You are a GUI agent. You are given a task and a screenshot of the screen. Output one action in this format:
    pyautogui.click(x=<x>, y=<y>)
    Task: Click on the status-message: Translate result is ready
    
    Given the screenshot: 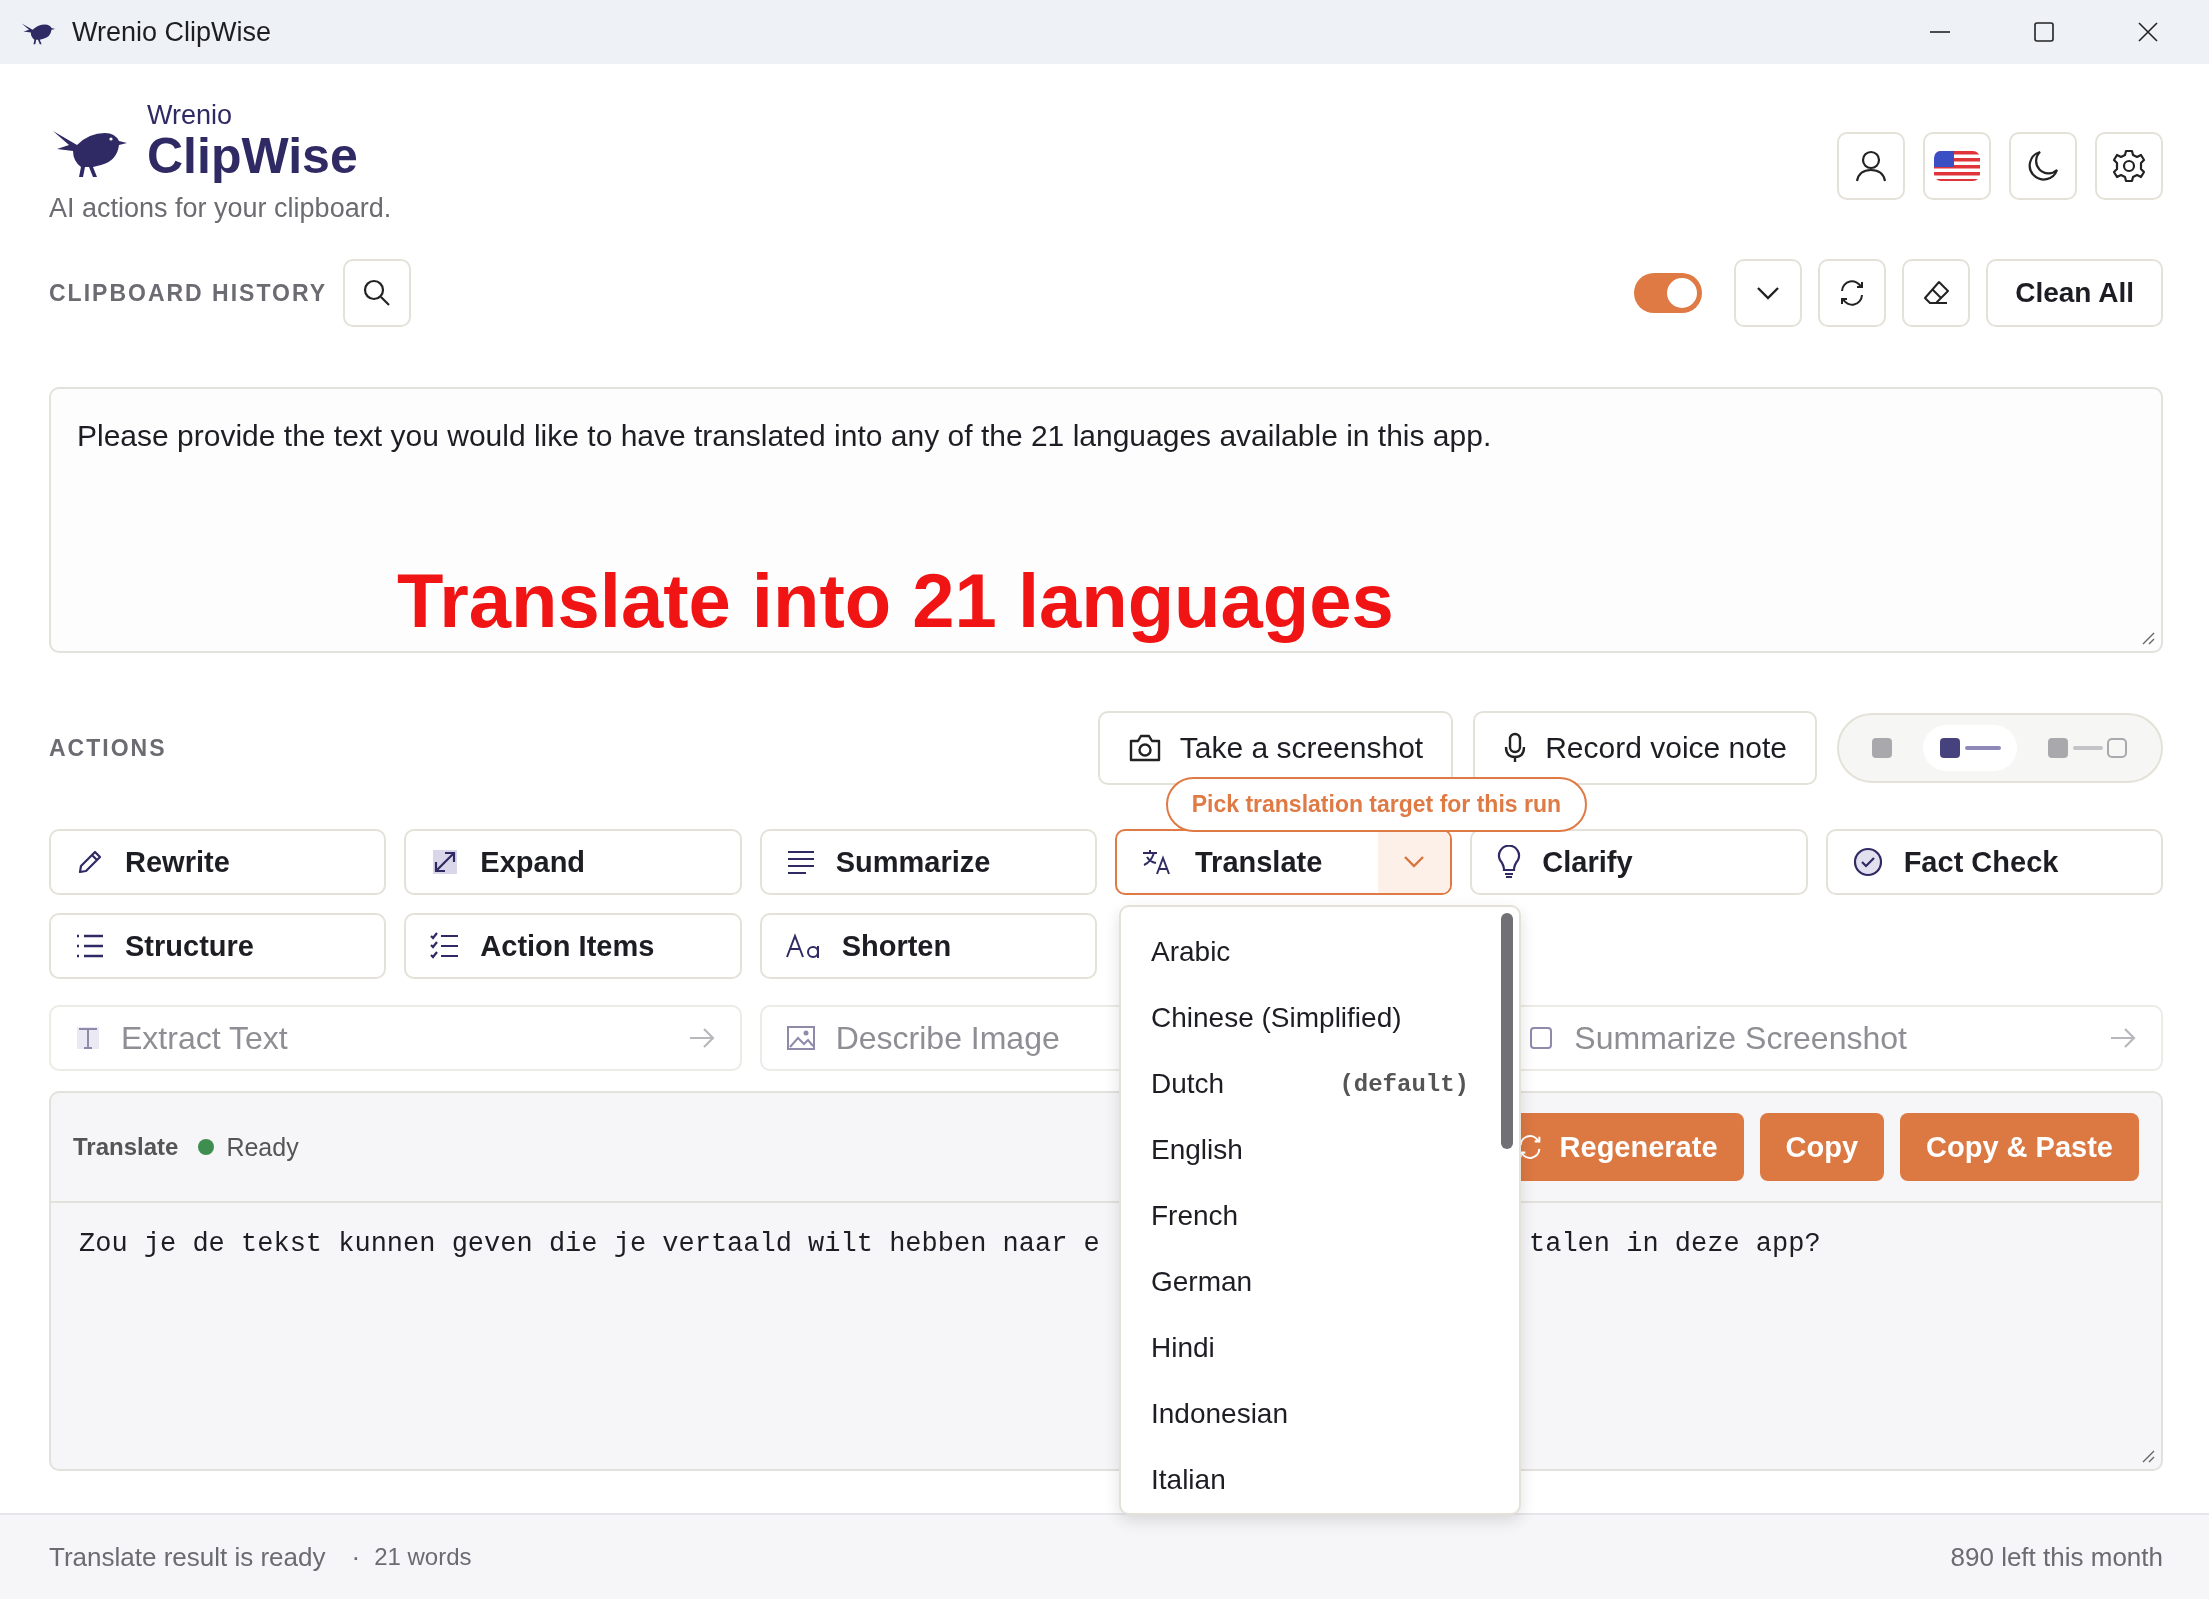 What is the action you would take?
    pyautogui.click(x=187, y=1557)
    